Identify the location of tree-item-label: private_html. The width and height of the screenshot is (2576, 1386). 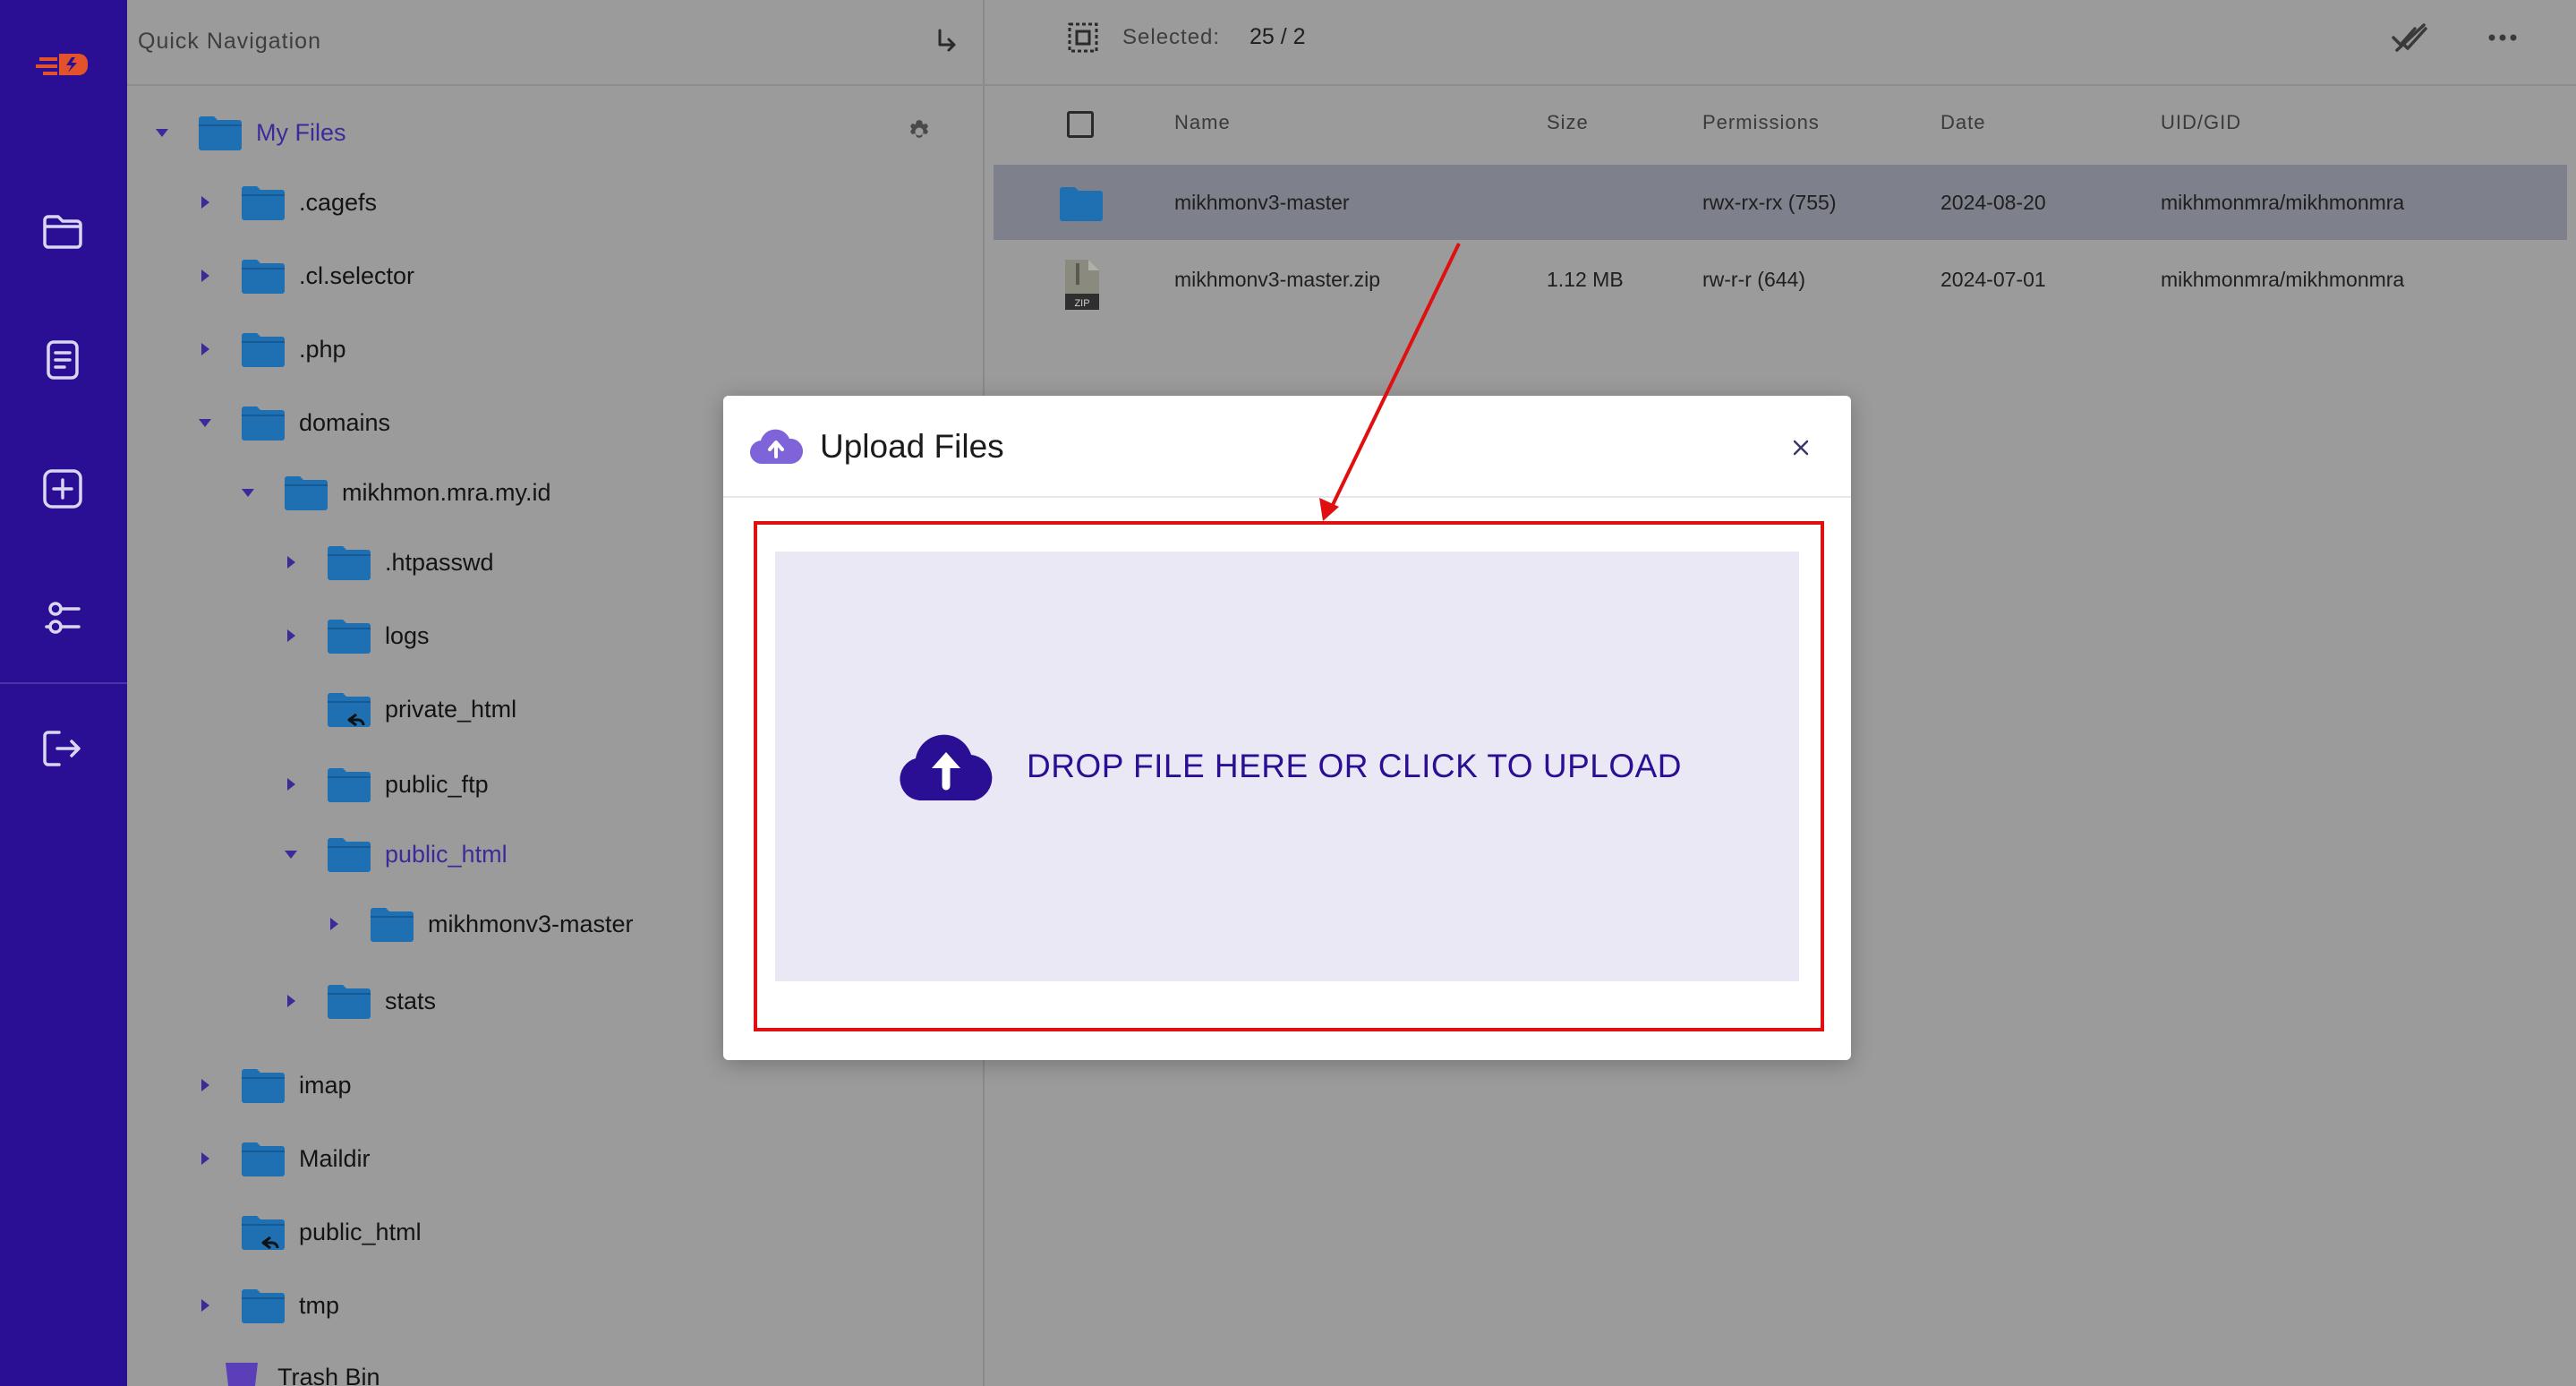
(451, 709).